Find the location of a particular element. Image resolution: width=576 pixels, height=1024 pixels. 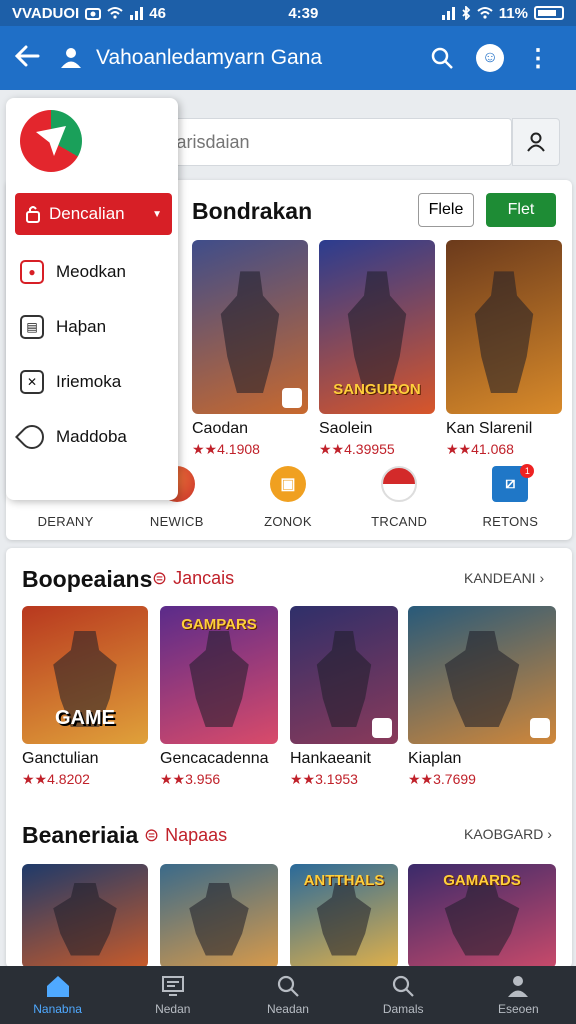

nav-tab-profile: Eseoen is located at coordinates (518, 995).